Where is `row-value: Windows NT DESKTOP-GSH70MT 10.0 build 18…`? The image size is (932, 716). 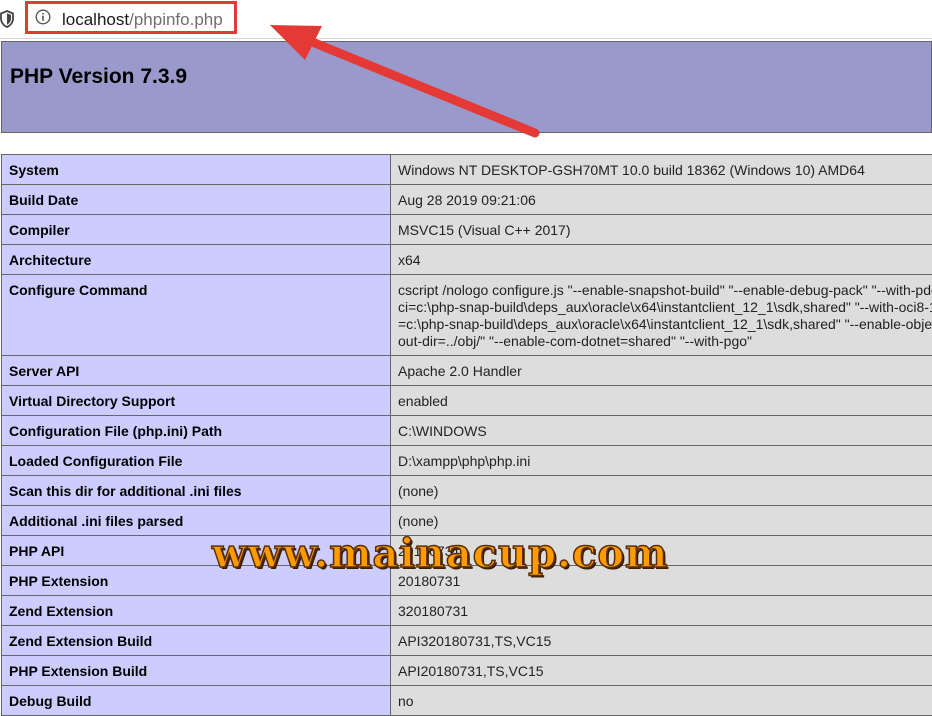
row-value: Windows NT DESKTOP-GSH70MT 10.0 build 18… is located at coordinates (661, 170).